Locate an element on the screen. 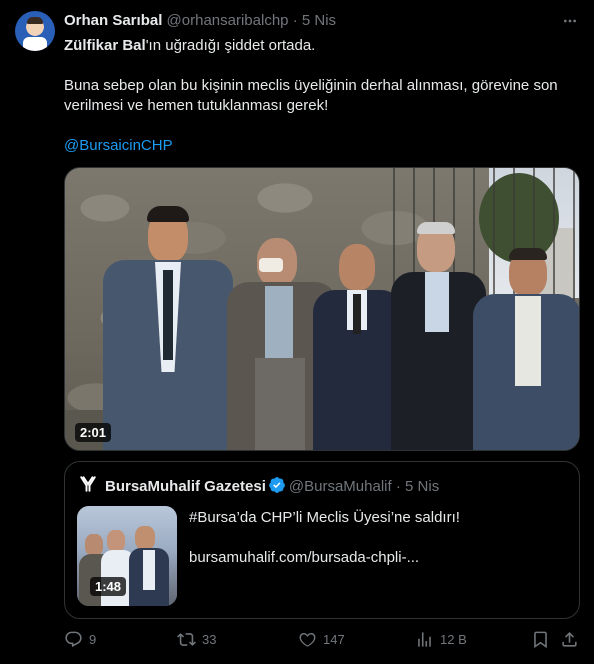 Image resolution: width=594 pixels, height=664 pixels. author-avatar is located at coordinates (35, 31).